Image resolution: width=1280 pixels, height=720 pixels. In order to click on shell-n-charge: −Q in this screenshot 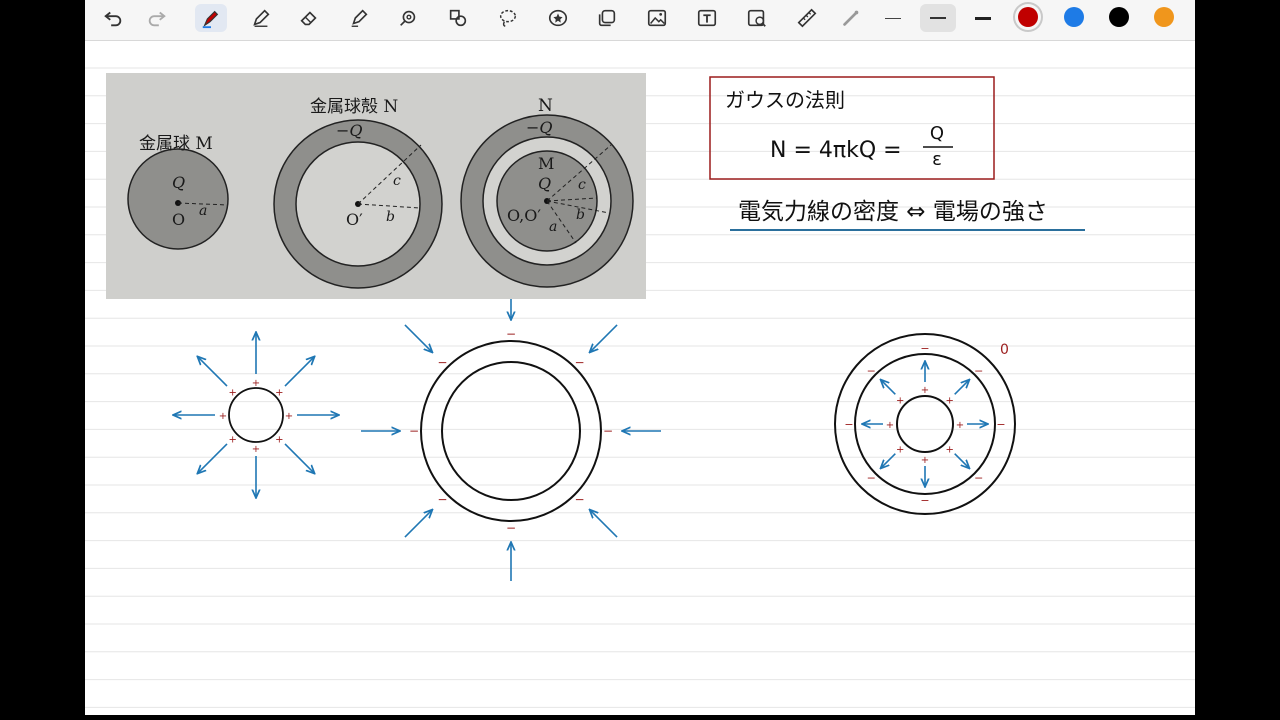, I will do `click(349, 130)`.